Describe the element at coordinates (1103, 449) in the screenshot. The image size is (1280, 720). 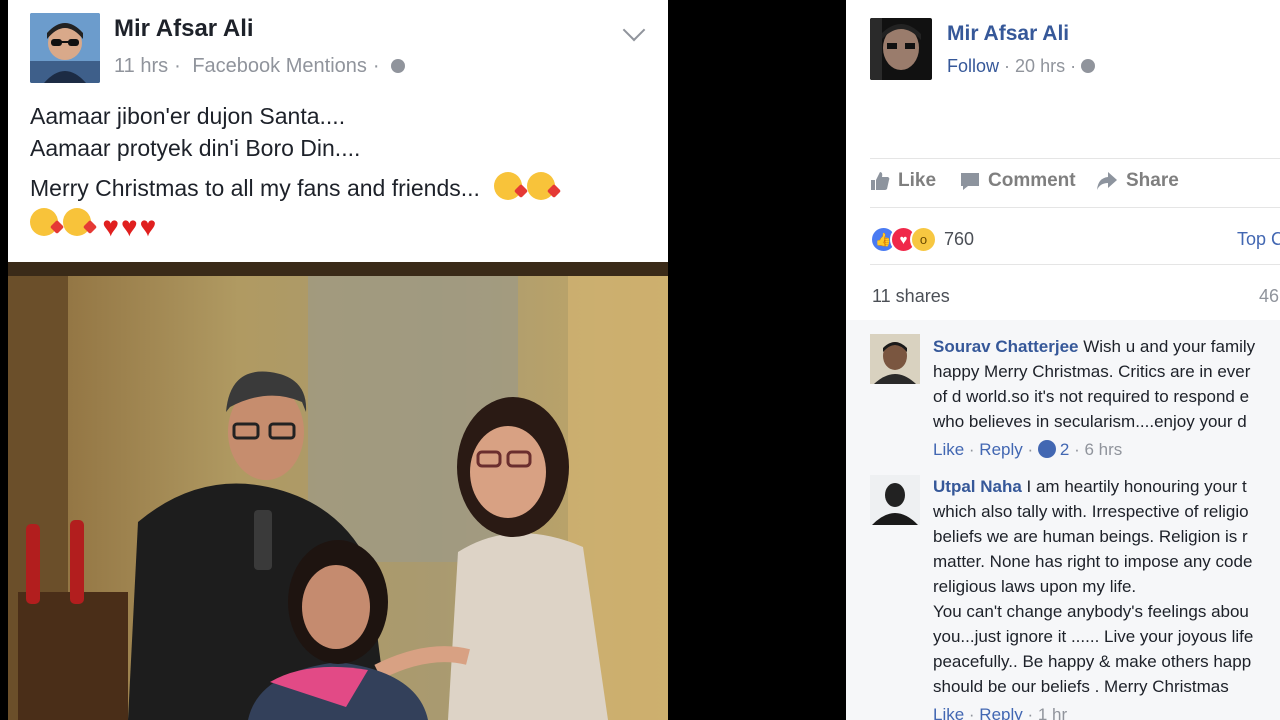
I see `comment-time: 6 hrs` at that location.